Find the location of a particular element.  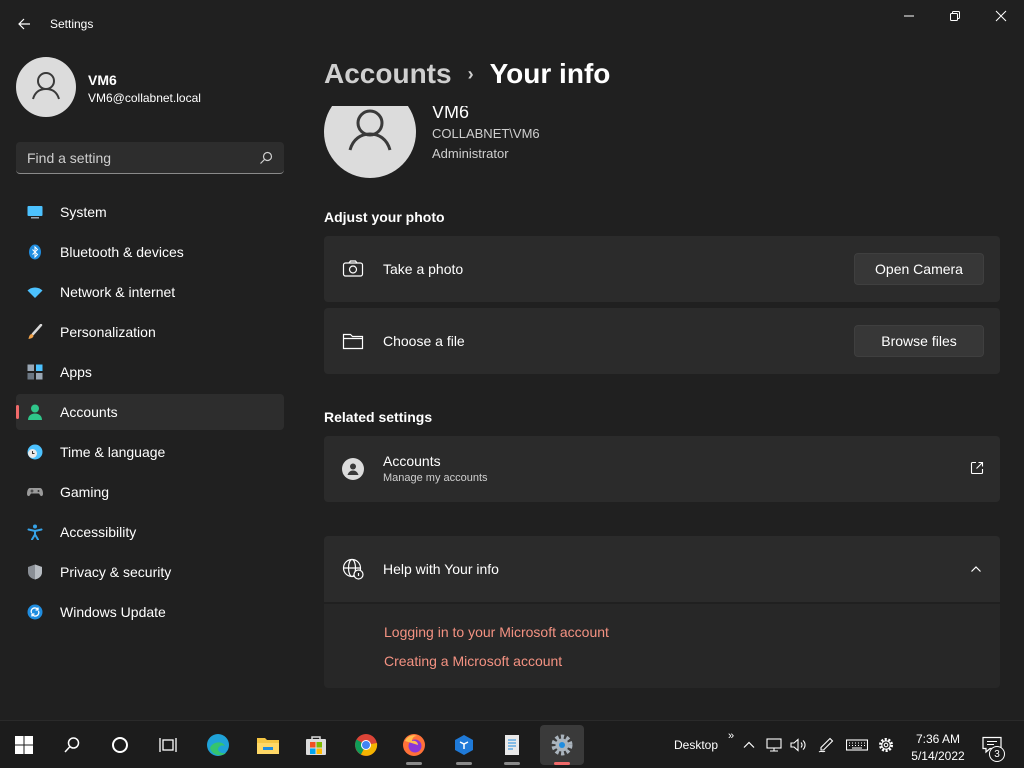

app-title: Settings is located at coordinates (72, 24).